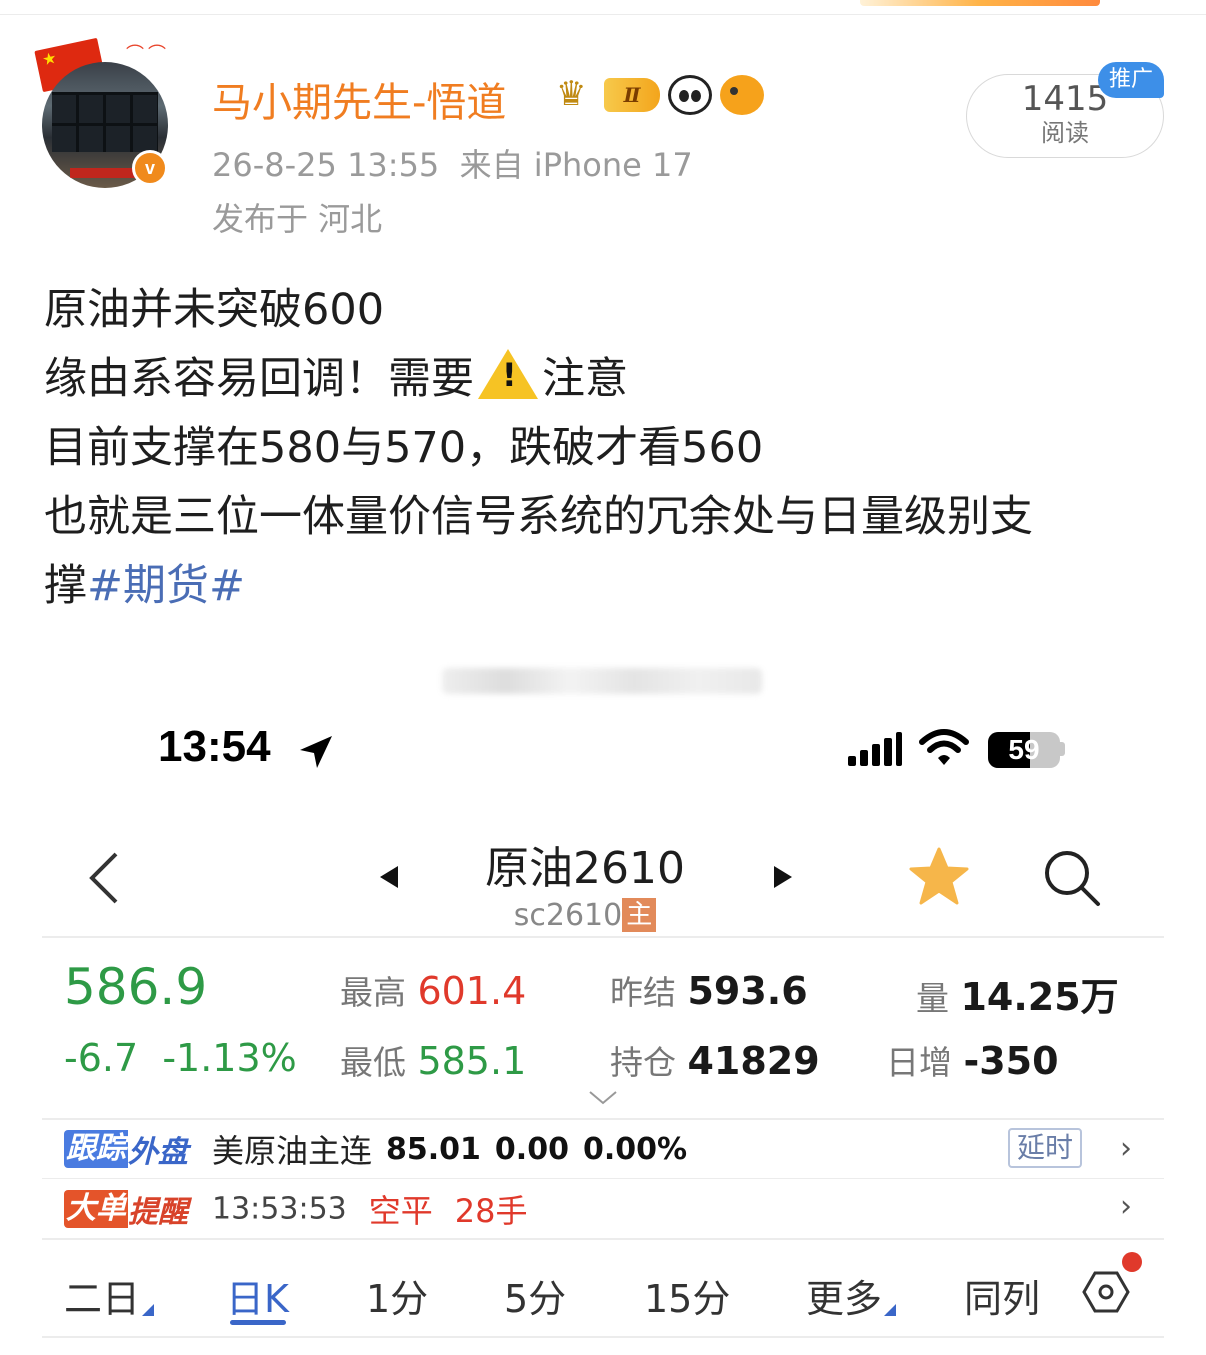 This screenshot has height=1355, width=1206. I want to click on open-interest-field: 持仓 41829, so click(715, 1061).